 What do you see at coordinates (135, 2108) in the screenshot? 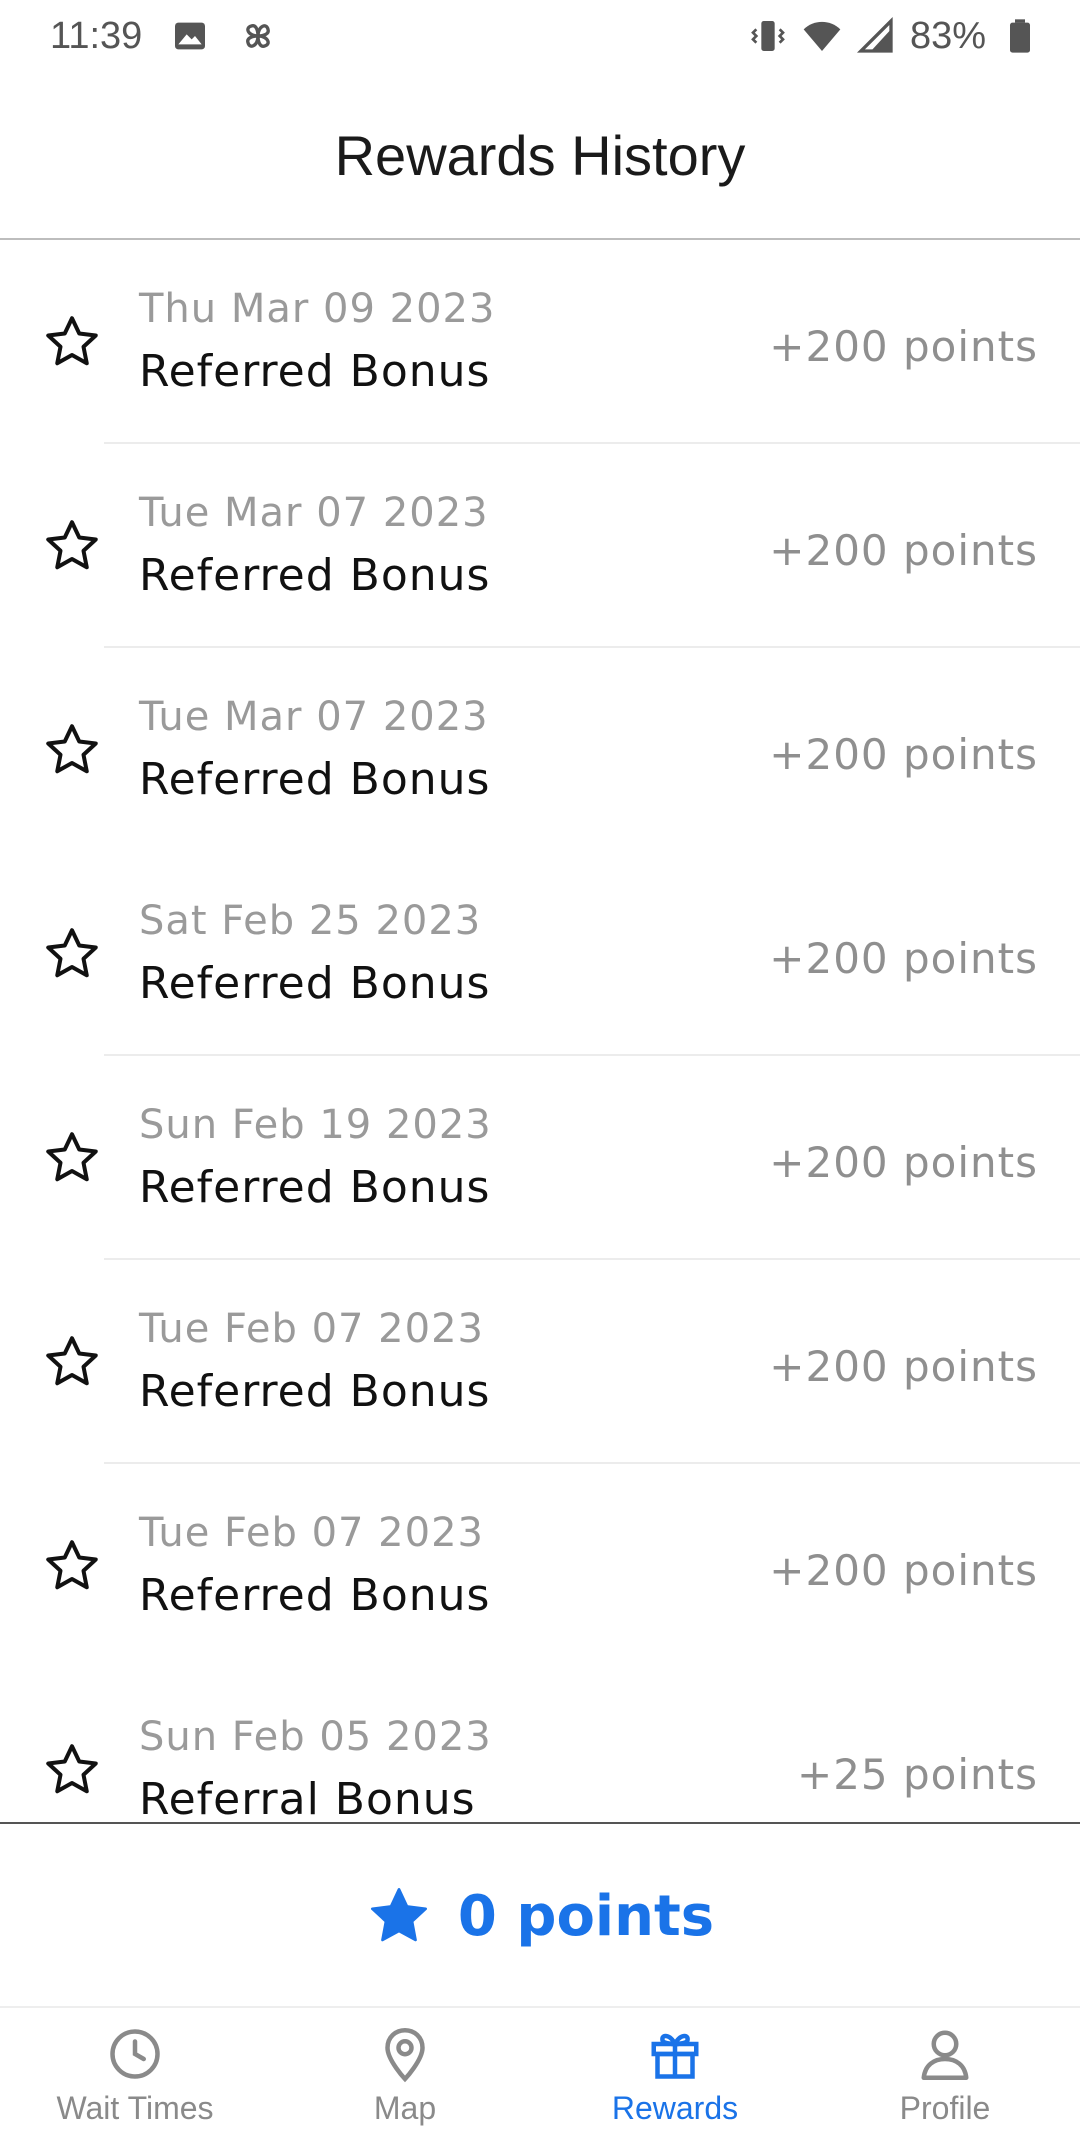
I see `nav-label: Wait Times` at bounding box center [135, 2108].